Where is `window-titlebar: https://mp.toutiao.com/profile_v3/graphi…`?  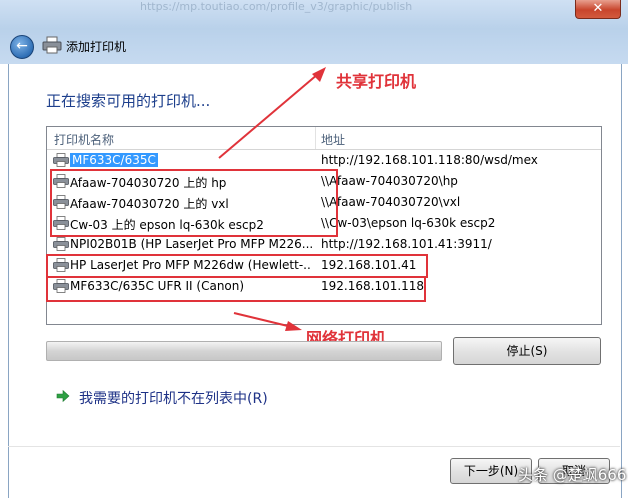
window-titlebar: https://mp.toutiao.com/profile_v3/graphi… is located at coordinates (314, 32).